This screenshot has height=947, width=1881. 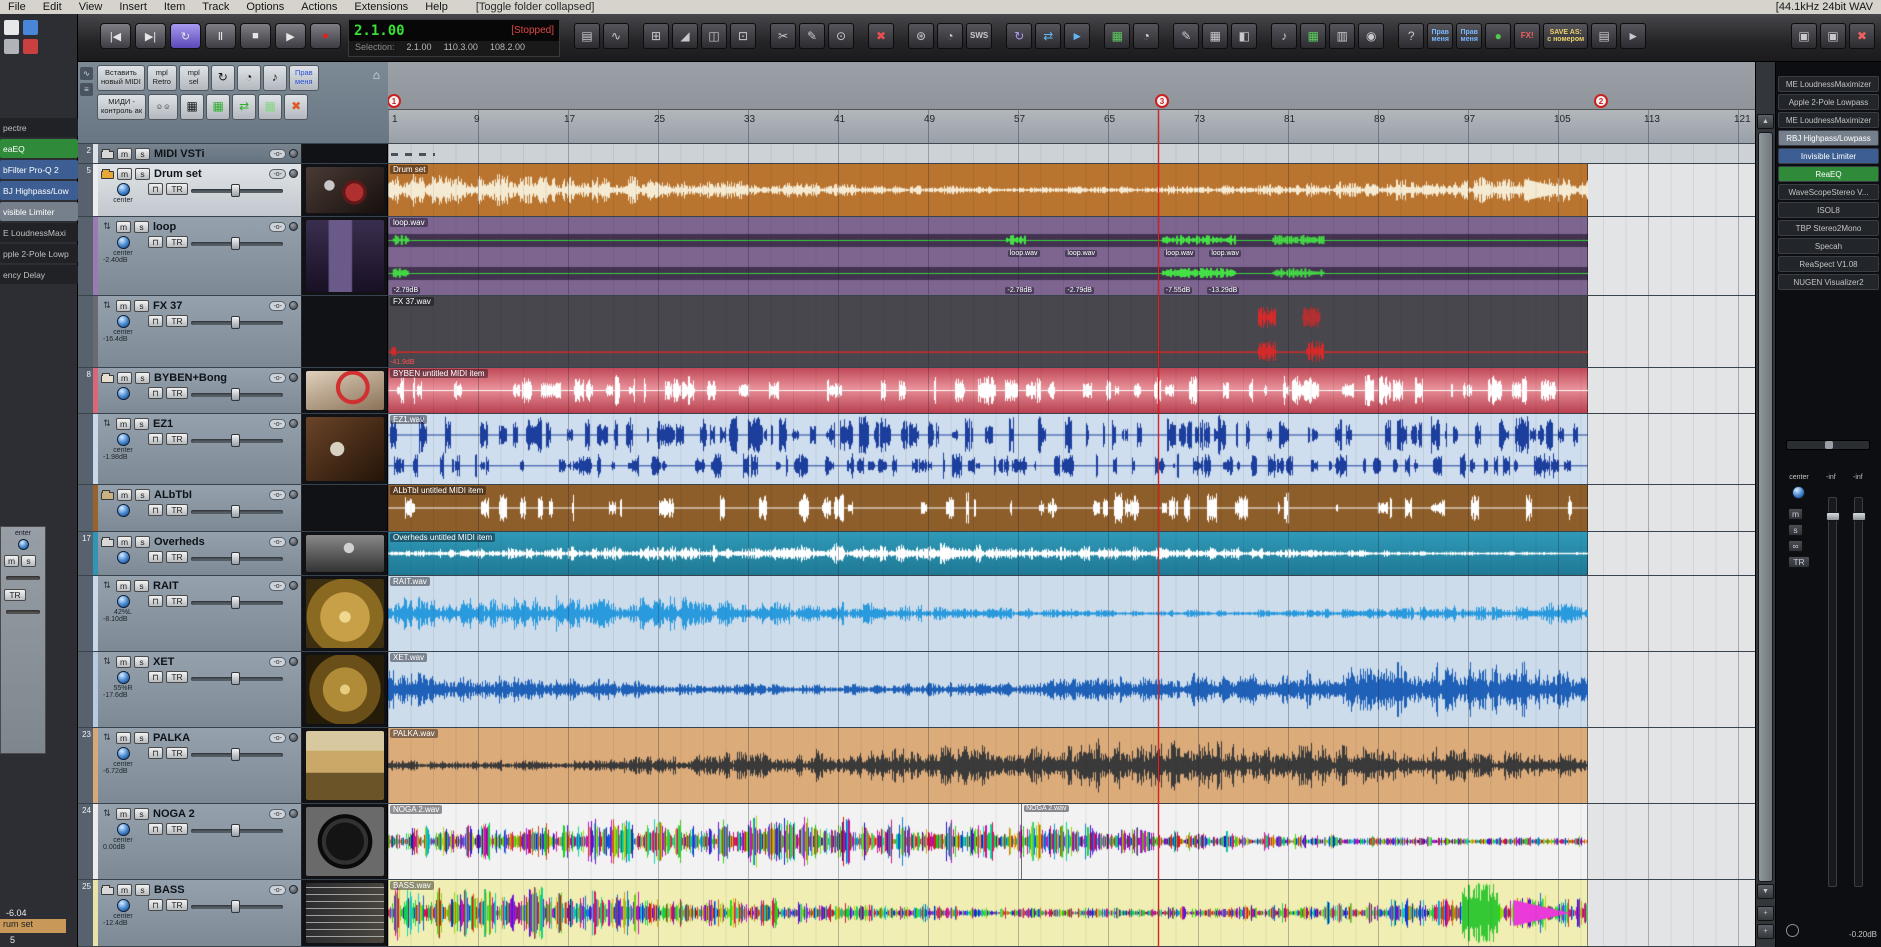 I want to click on menu-actions: Actions, so click(x=319, y=7).